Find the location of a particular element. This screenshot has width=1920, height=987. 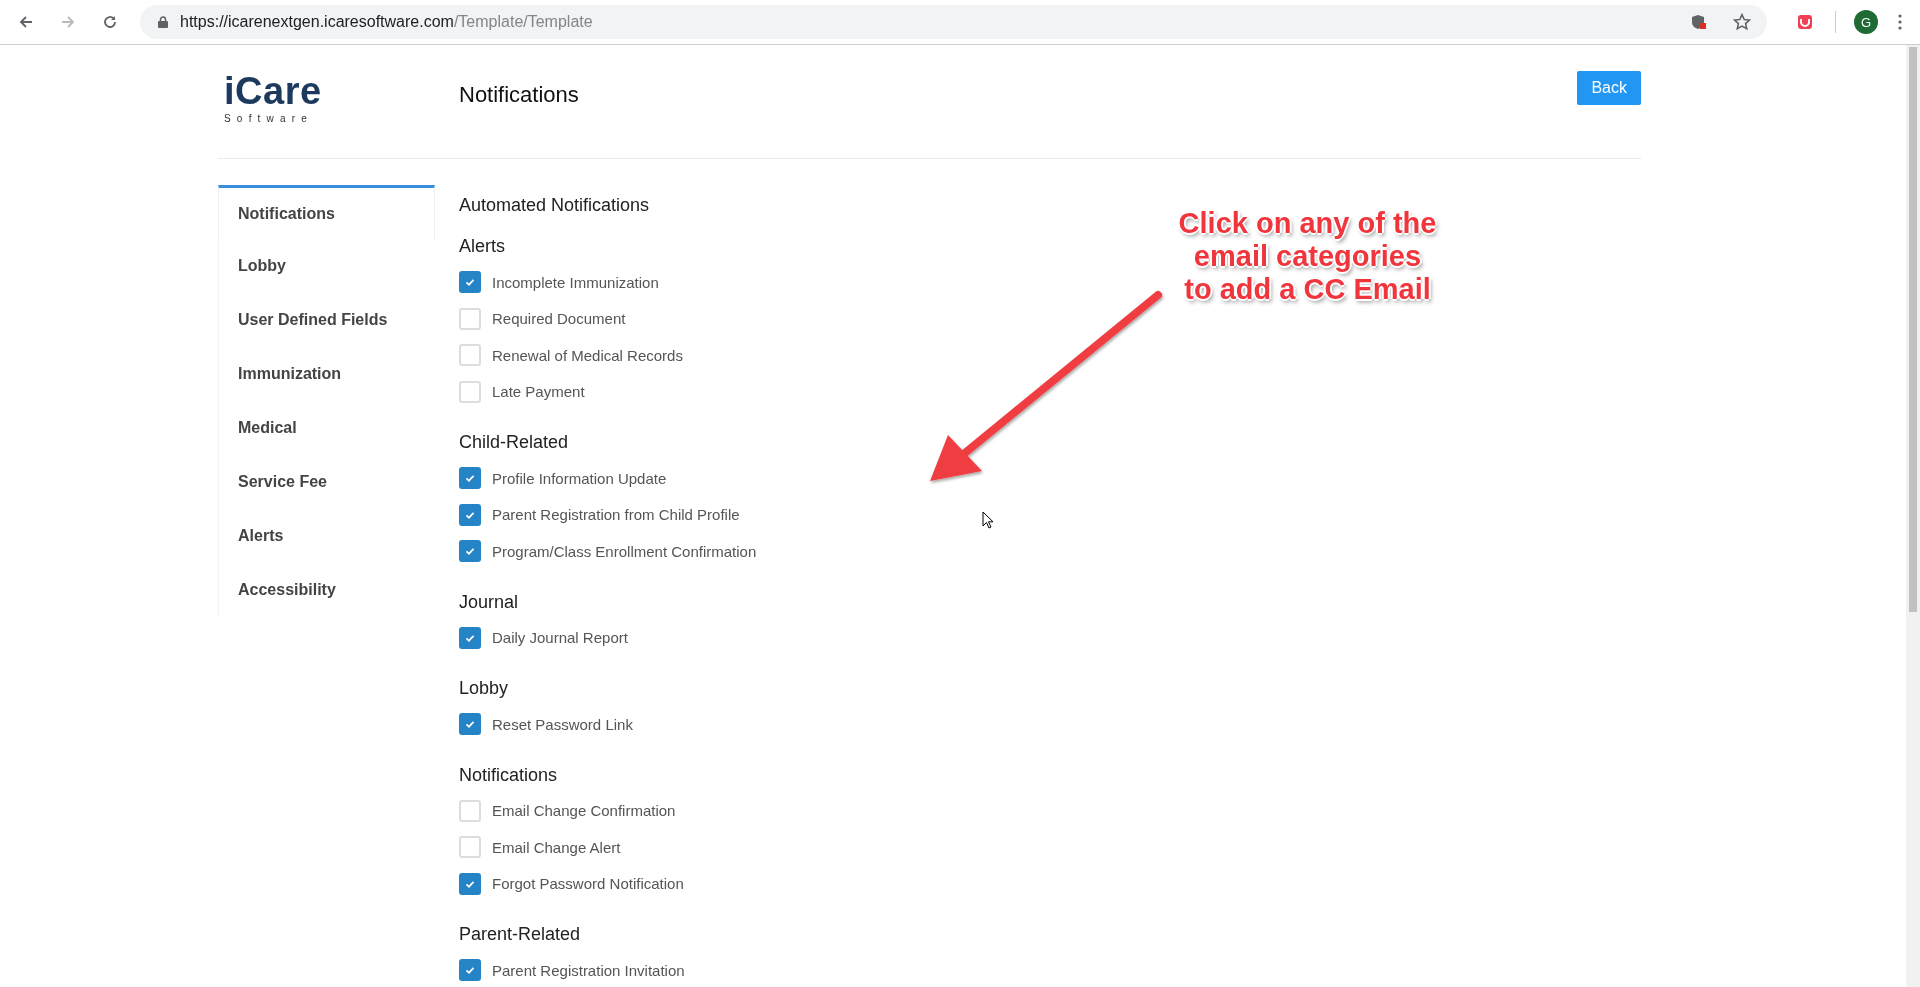

url-text: https://icarenextgen.icaresoftware.com/Template/Template is located at coordinates (386, 22).